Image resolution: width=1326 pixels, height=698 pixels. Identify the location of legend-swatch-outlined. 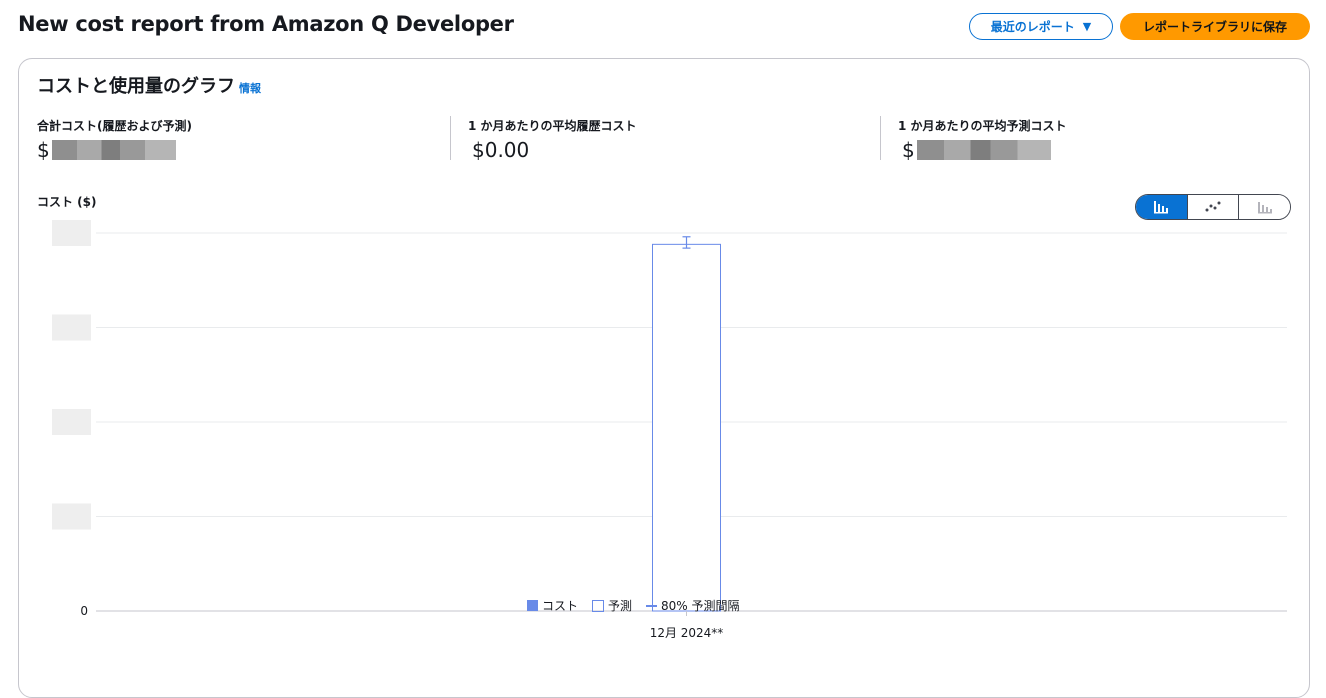
(598, 605).